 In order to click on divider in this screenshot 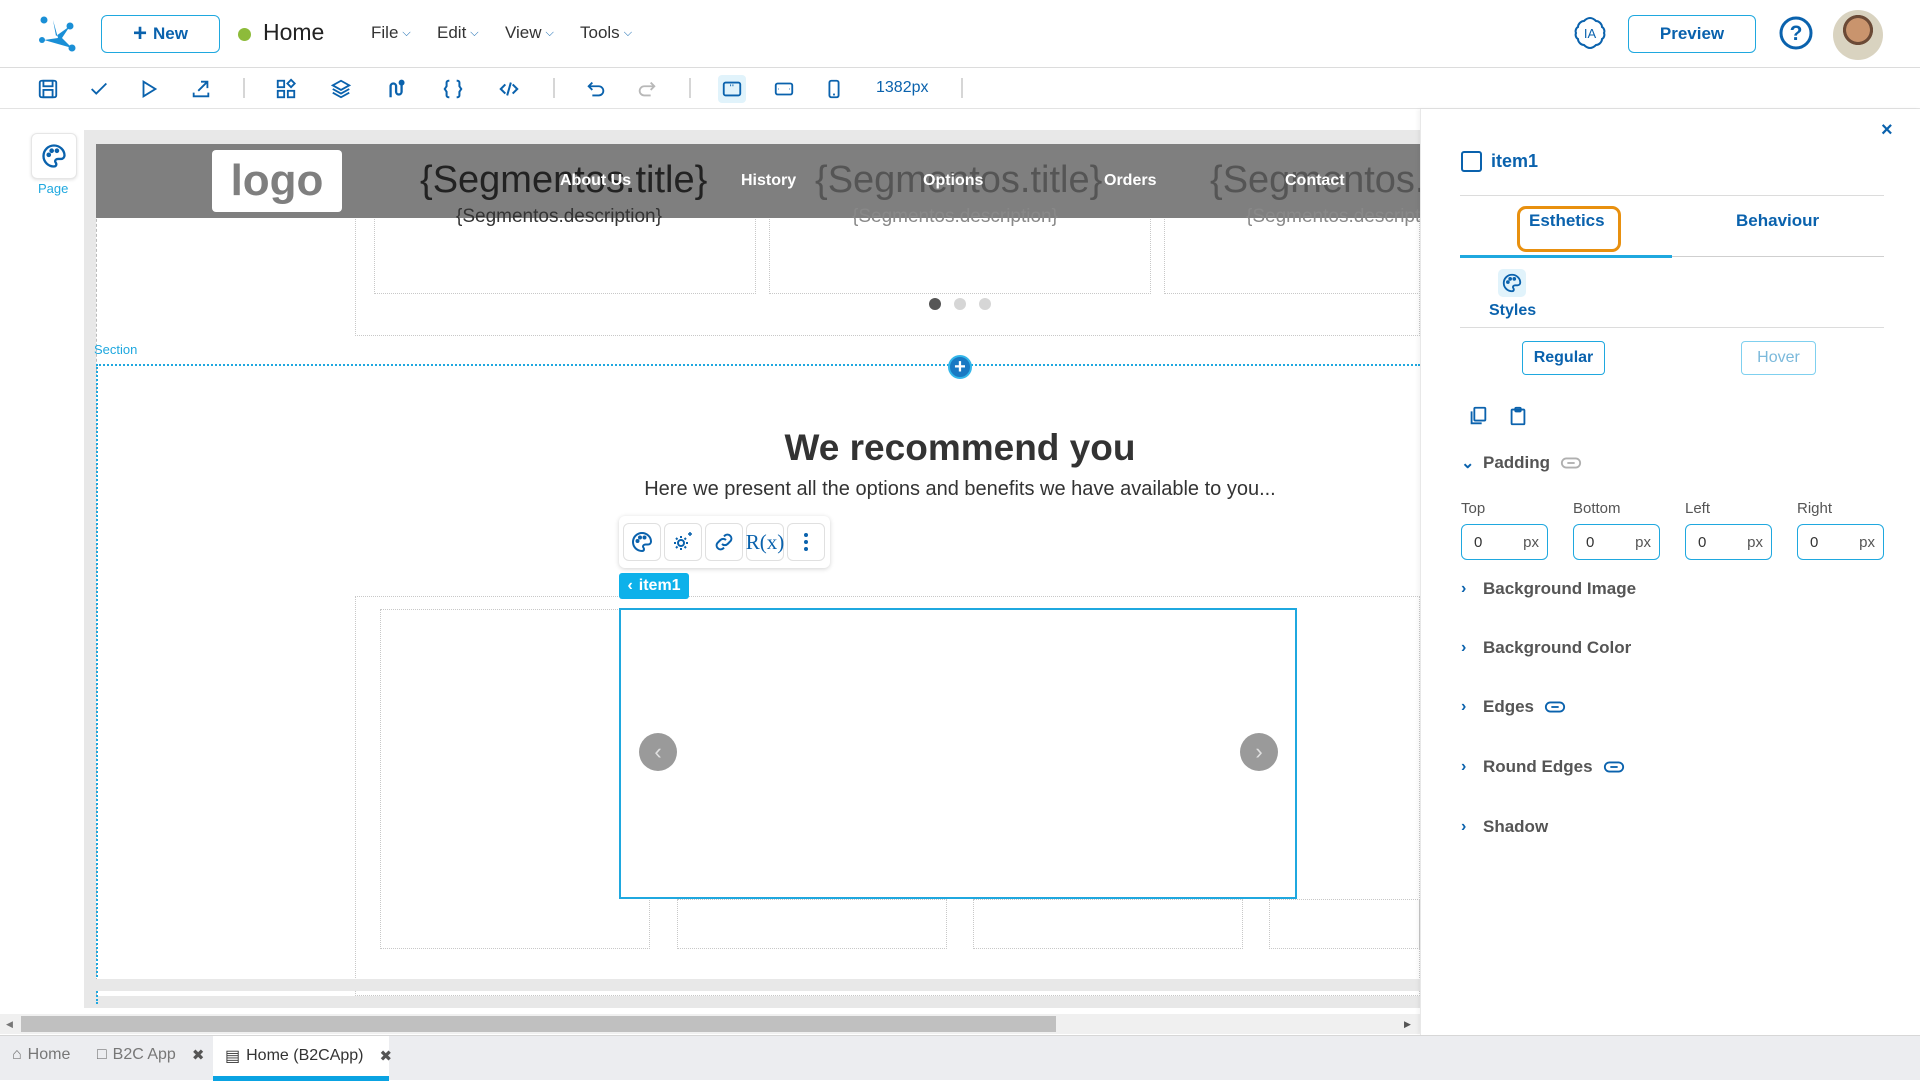, I will do `click(1672, 195)`.